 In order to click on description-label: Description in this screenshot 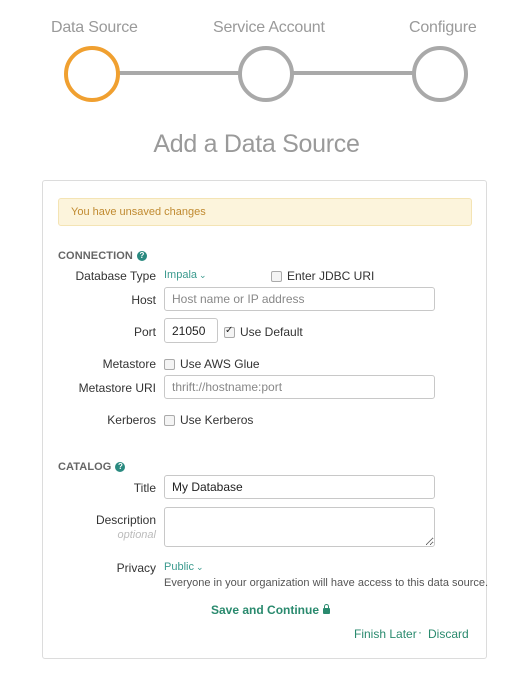, I will do `click(125, 520)`.